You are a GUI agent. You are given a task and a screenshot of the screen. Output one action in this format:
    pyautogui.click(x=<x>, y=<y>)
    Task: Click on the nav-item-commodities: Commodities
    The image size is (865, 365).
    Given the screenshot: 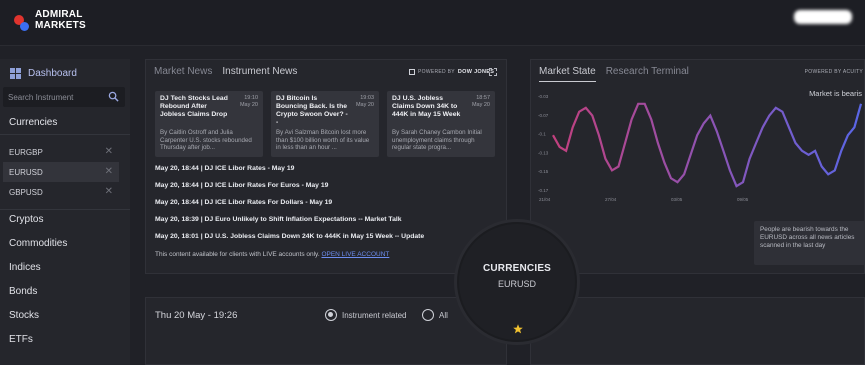 What is the action you would take?
    pyautogui.click(x=38, y=243)
    